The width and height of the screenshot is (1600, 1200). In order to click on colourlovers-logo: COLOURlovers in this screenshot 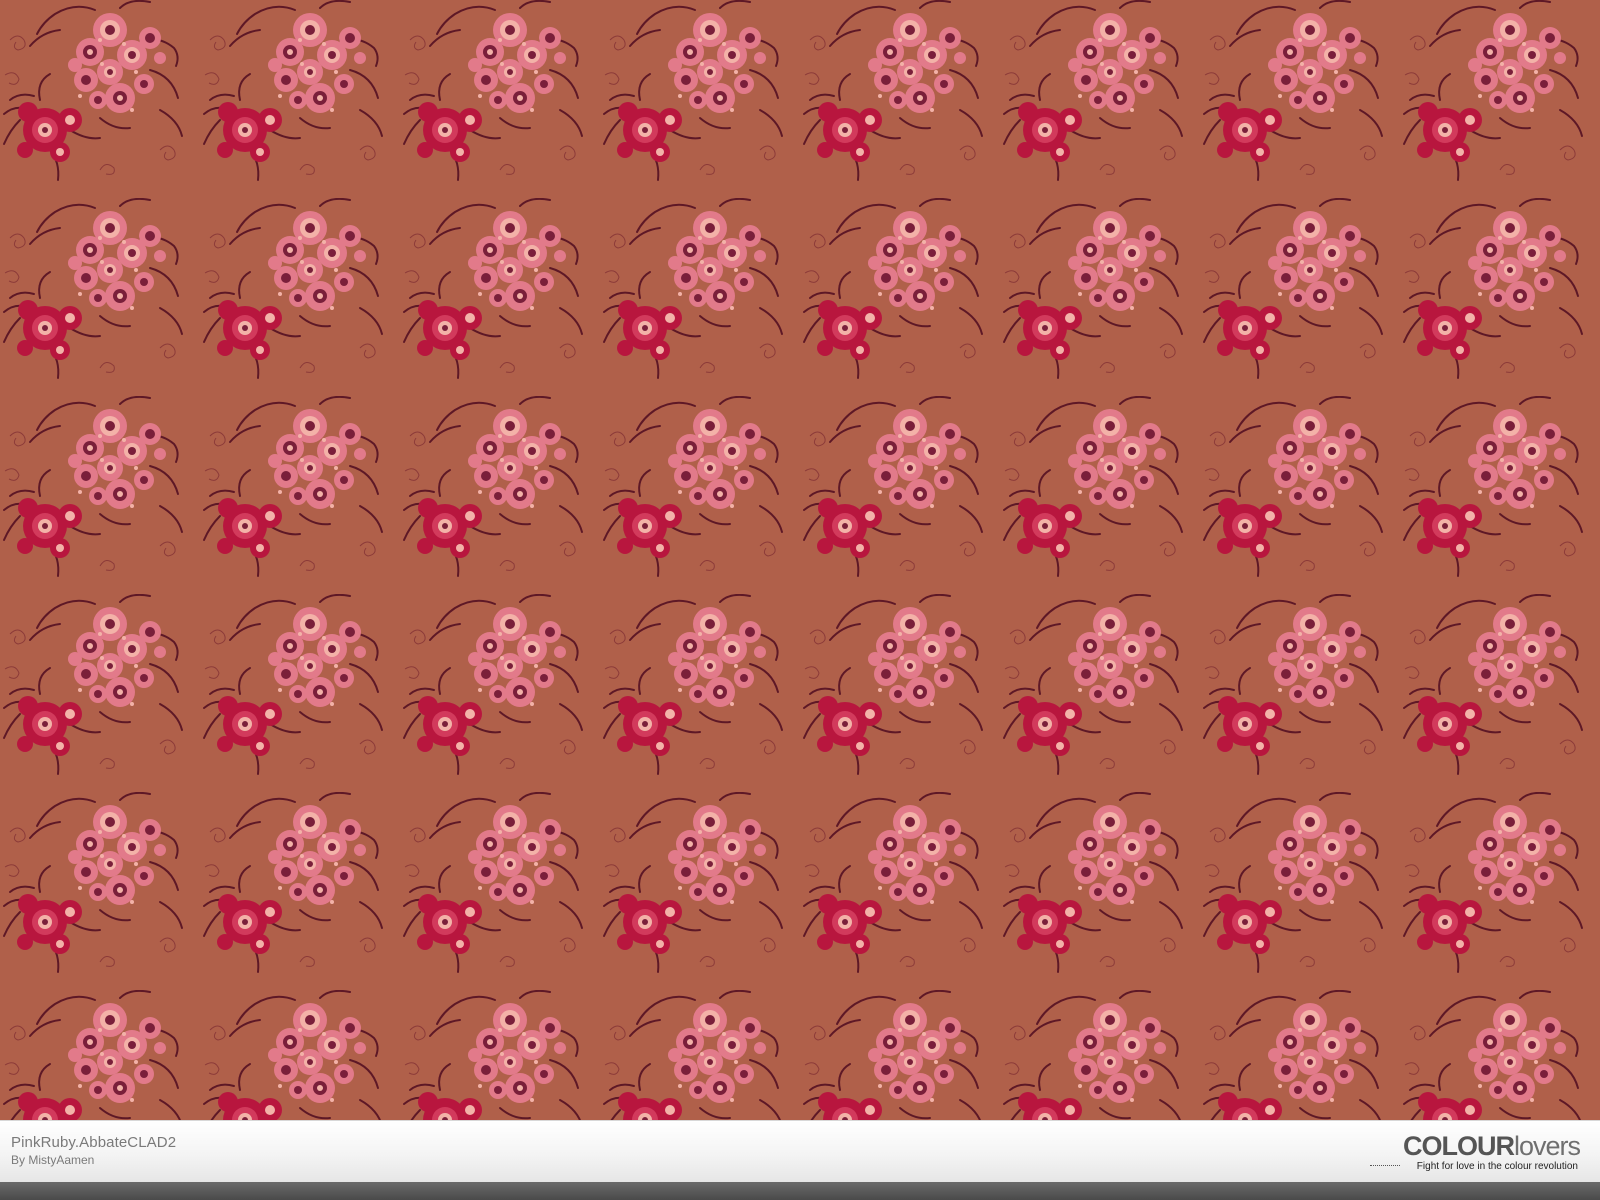, I will do `click(1491, 1146)`.